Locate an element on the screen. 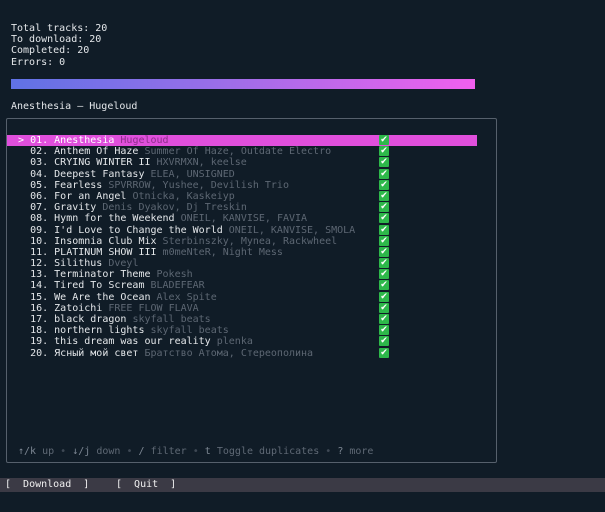  track-artist: Sterbinszky, Mynea, Rackwheel is located at coordinates (250, 241).